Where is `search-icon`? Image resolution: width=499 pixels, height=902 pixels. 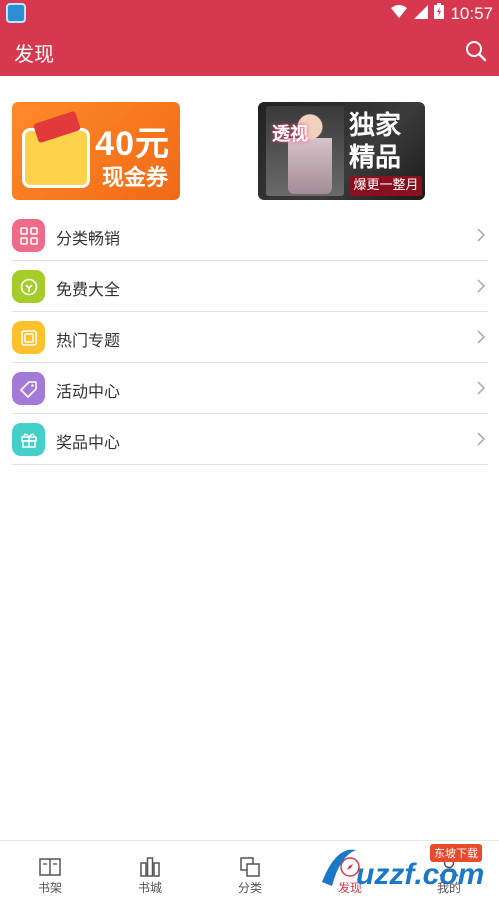 search-icon is located at coordinates (476, 51).